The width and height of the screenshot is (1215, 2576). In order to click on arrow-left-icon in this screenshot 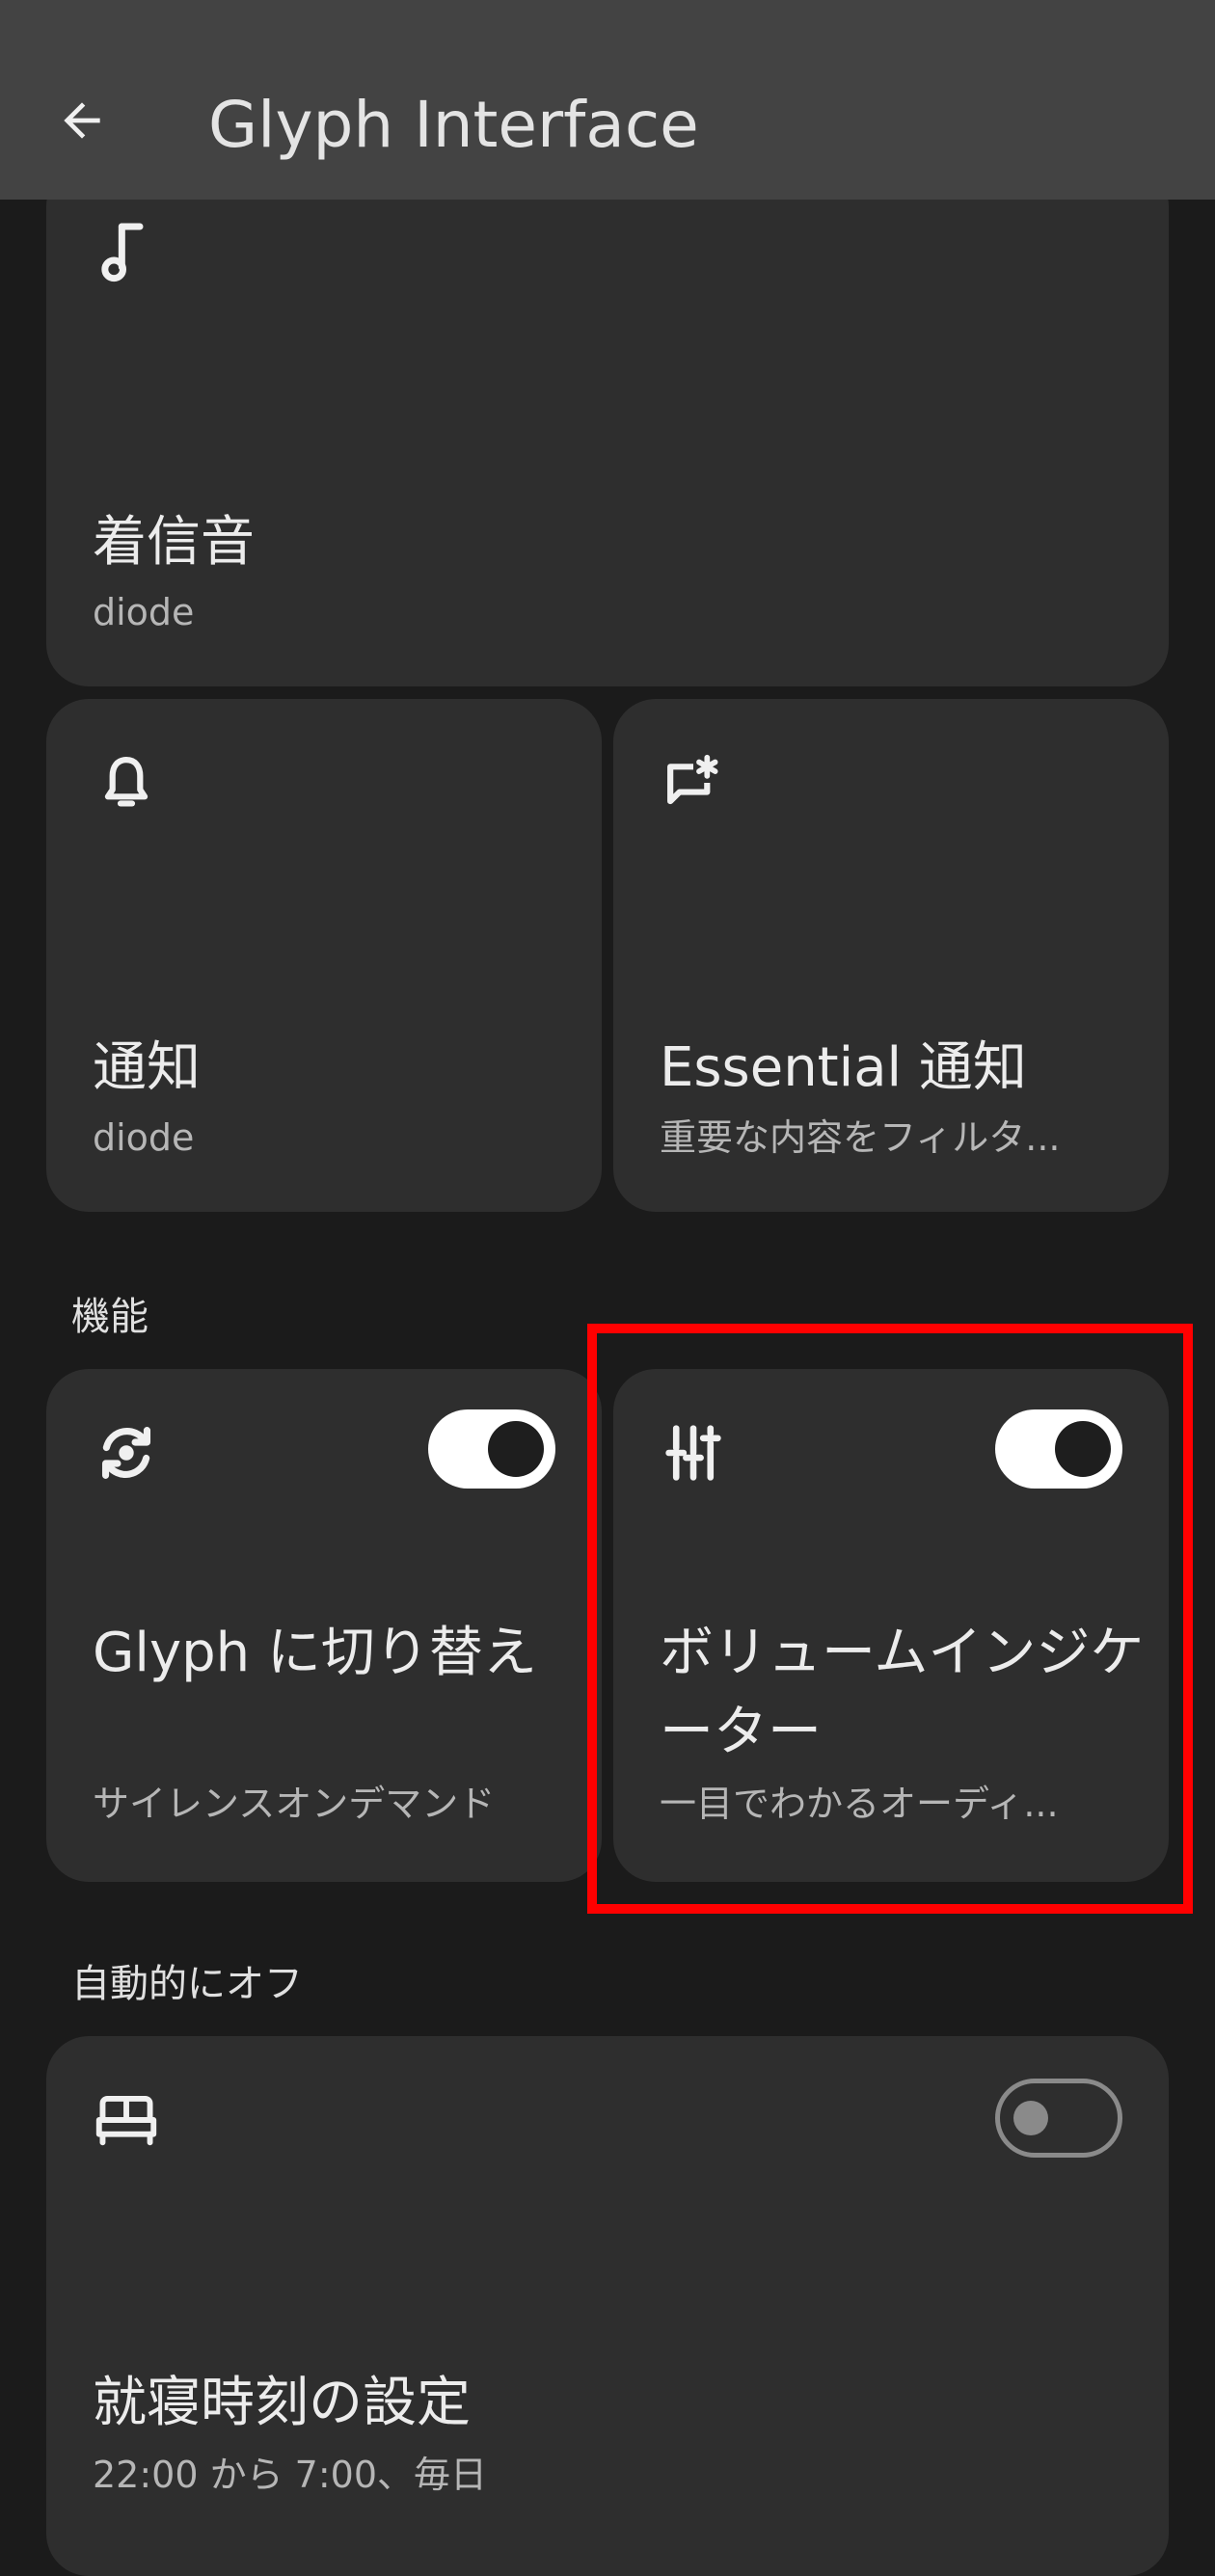, I will do `click(82, 121)`.